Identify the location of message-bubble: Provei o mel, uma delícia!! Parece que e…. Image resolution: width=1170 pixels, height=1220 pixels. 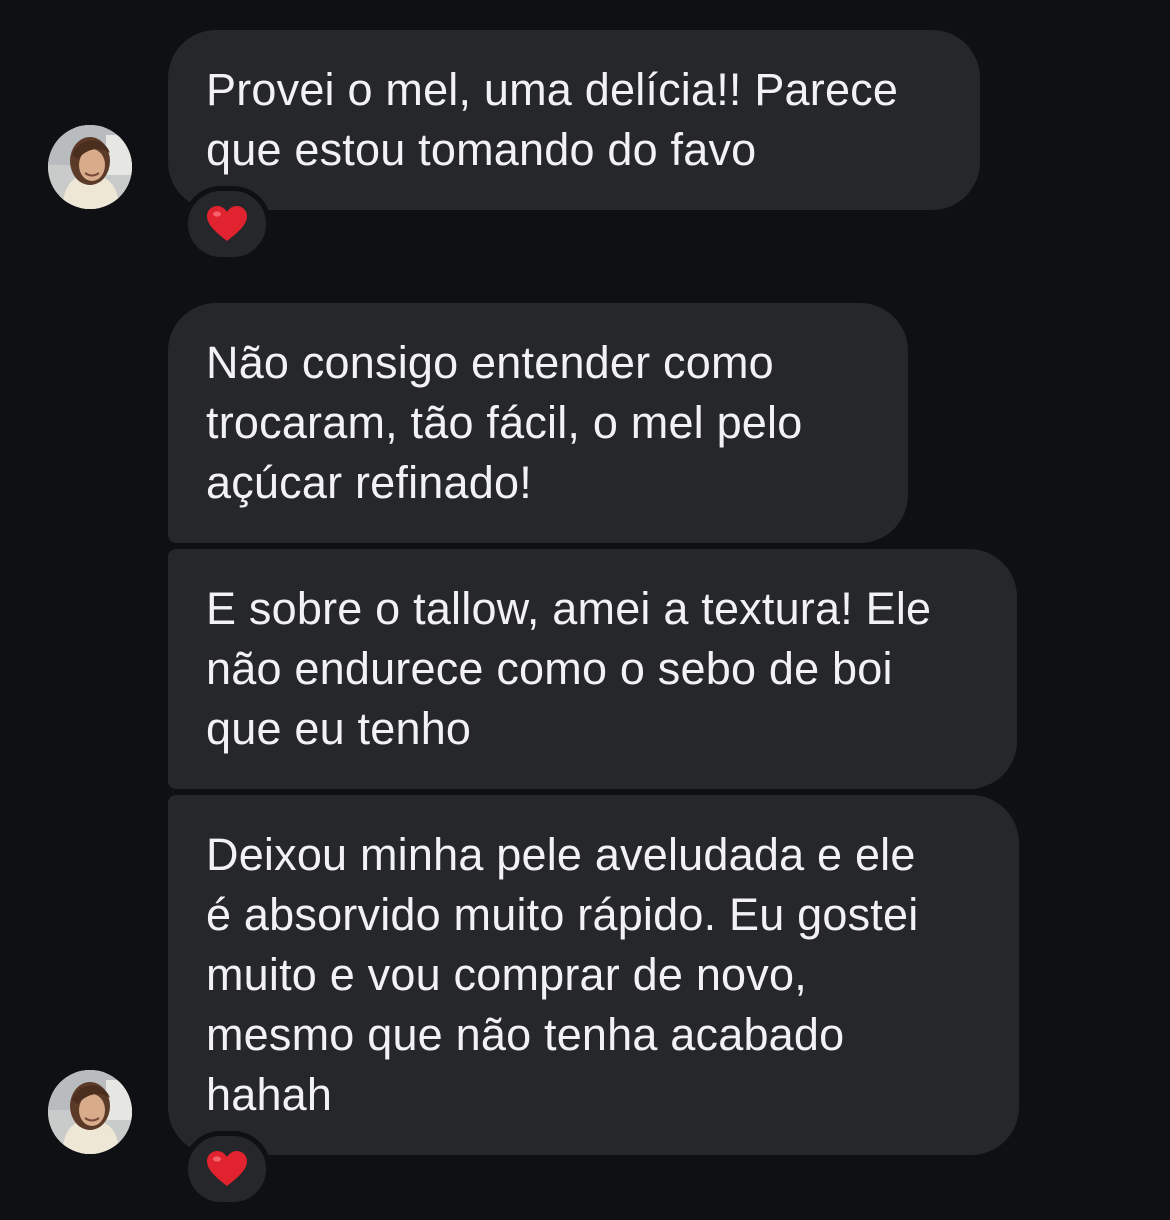
(574, 120).